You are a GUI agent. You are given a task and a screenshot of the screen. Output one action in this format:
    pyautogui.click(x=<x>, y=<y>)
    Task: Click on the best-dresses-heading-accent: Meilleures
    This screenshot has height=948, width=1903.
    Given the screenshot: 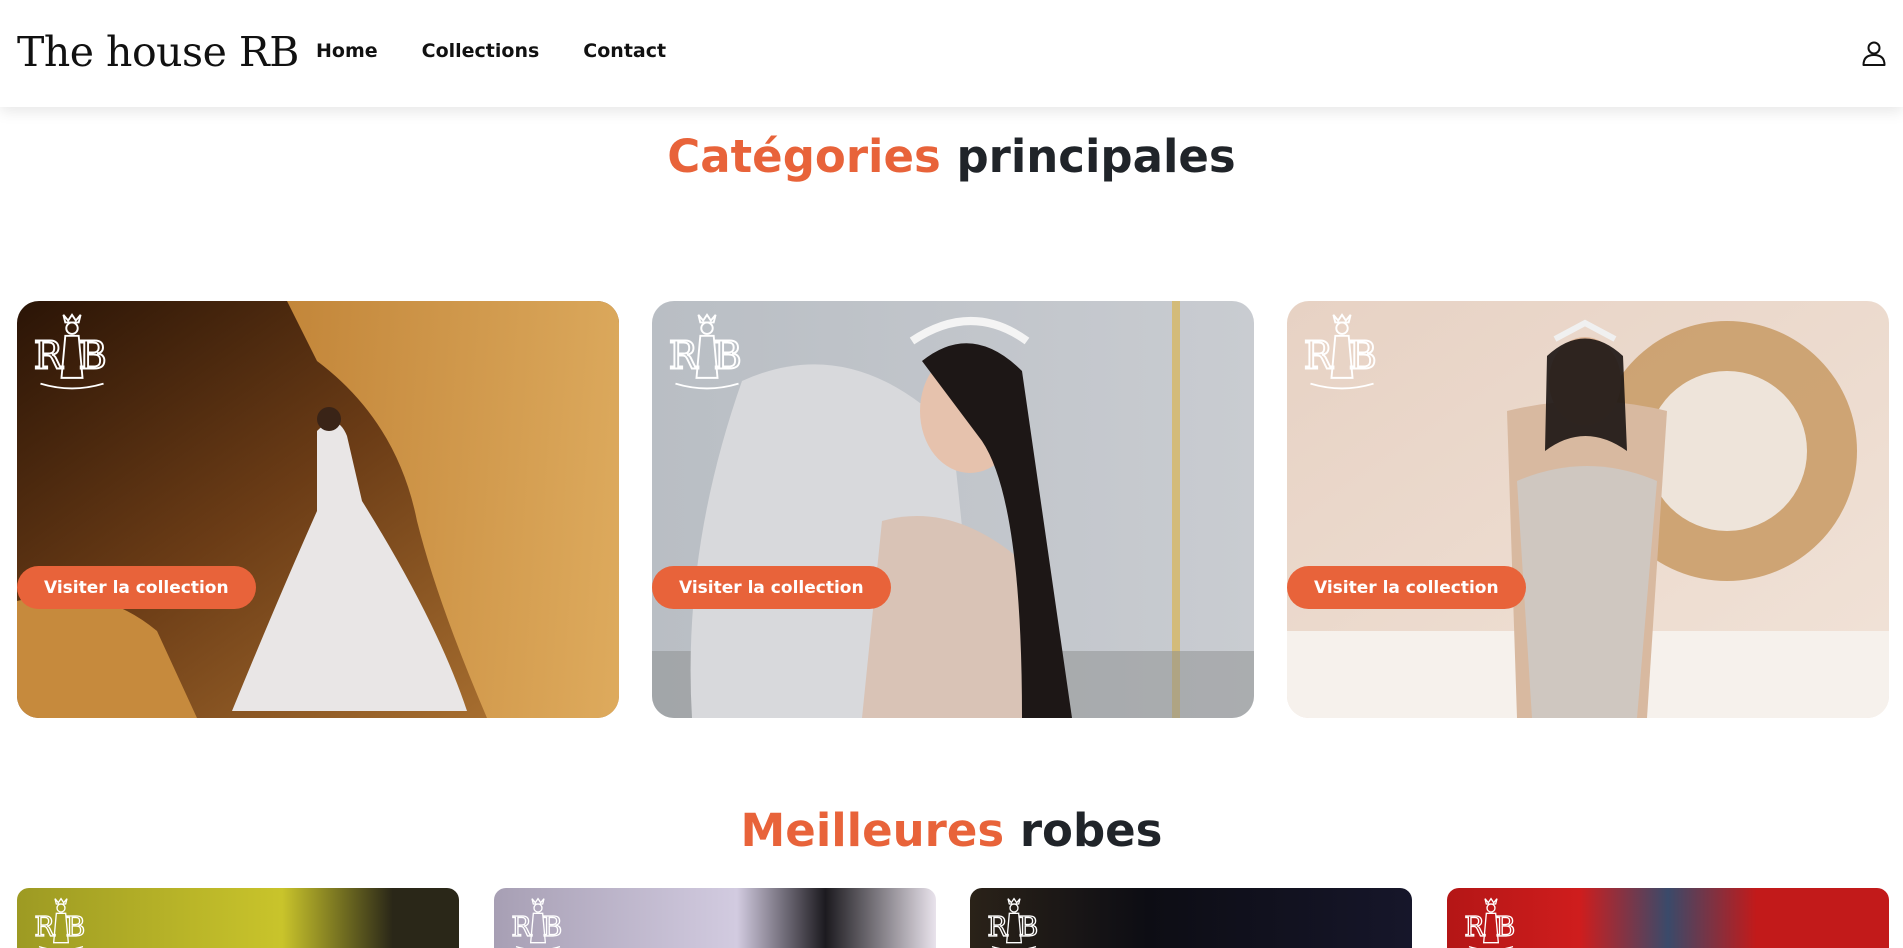 What is the action you would take?
    pyautogui.click(x=872, y=830)
    